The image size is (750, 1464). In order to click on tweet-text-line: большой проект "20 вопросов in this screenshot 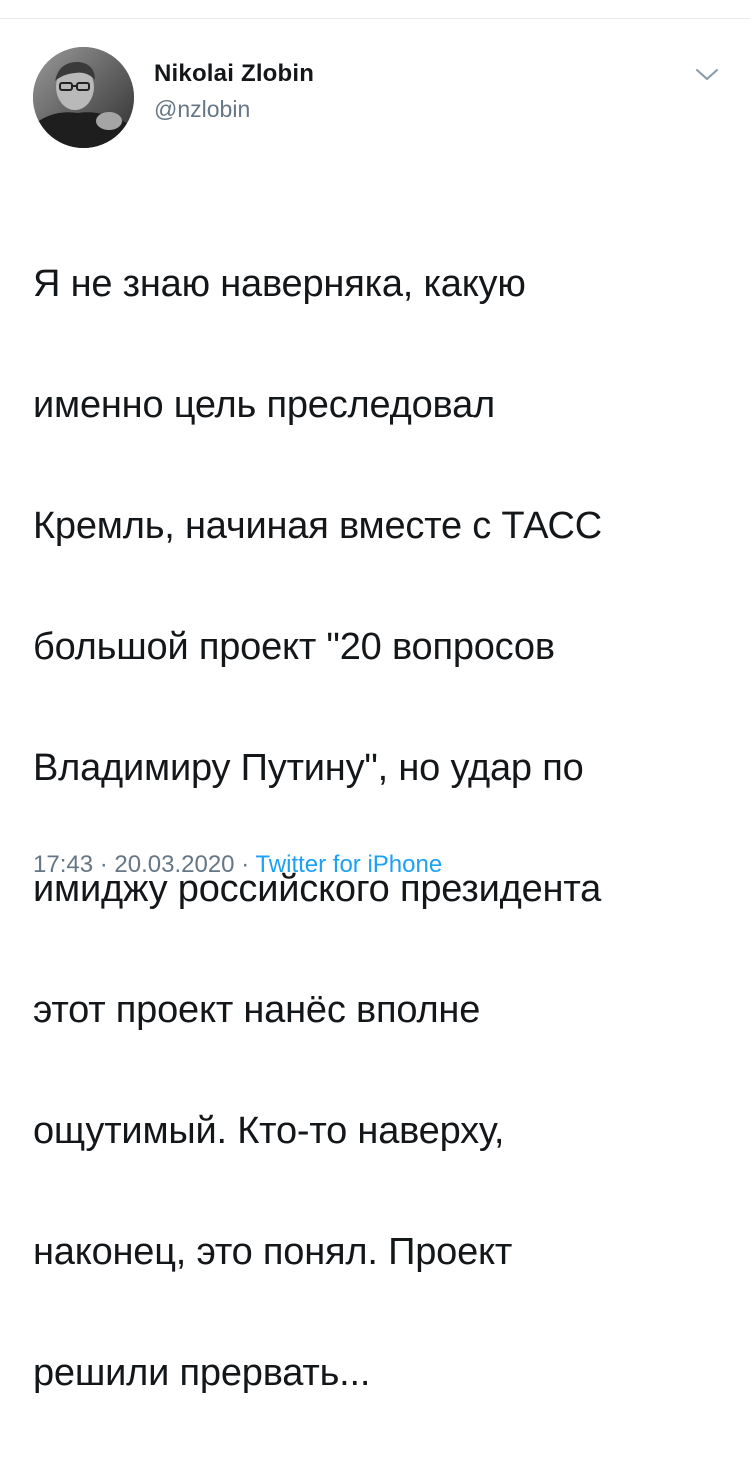, I will do `click(294, 646)`.